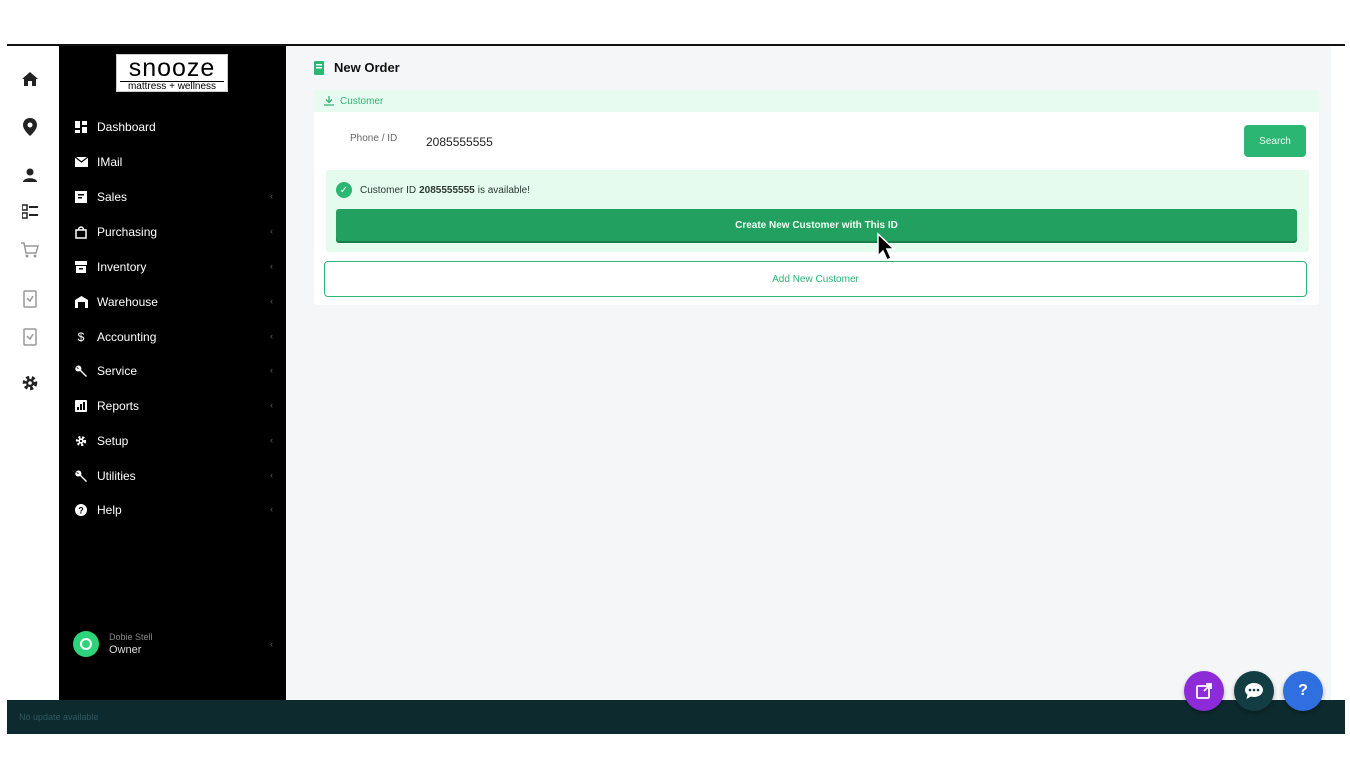  What do you see at coordinates (86, 644) in the screenshot?
I see `avatar` at bounding box center [86, 644].